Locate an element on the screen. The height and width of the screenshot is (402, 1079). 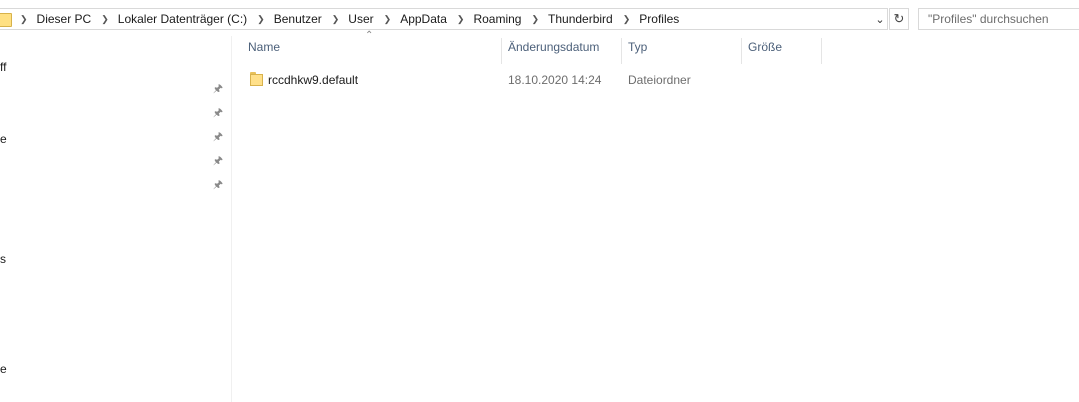
column-header-date: Änderungsdatum is located at coordinates (553, 47).